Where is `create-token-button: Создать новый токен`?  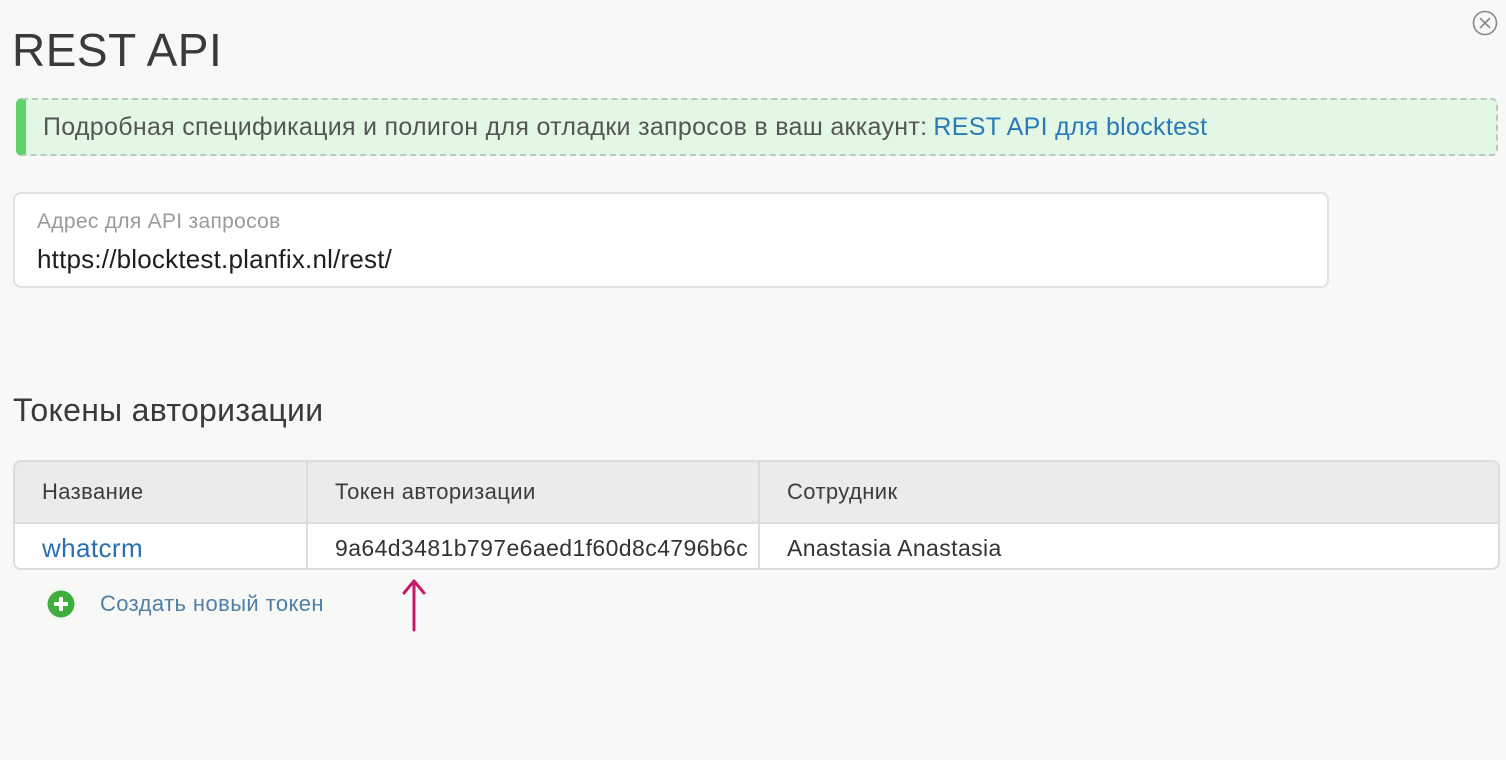
create-token-button: Создать новый токен is located at coordinates (185, 604).